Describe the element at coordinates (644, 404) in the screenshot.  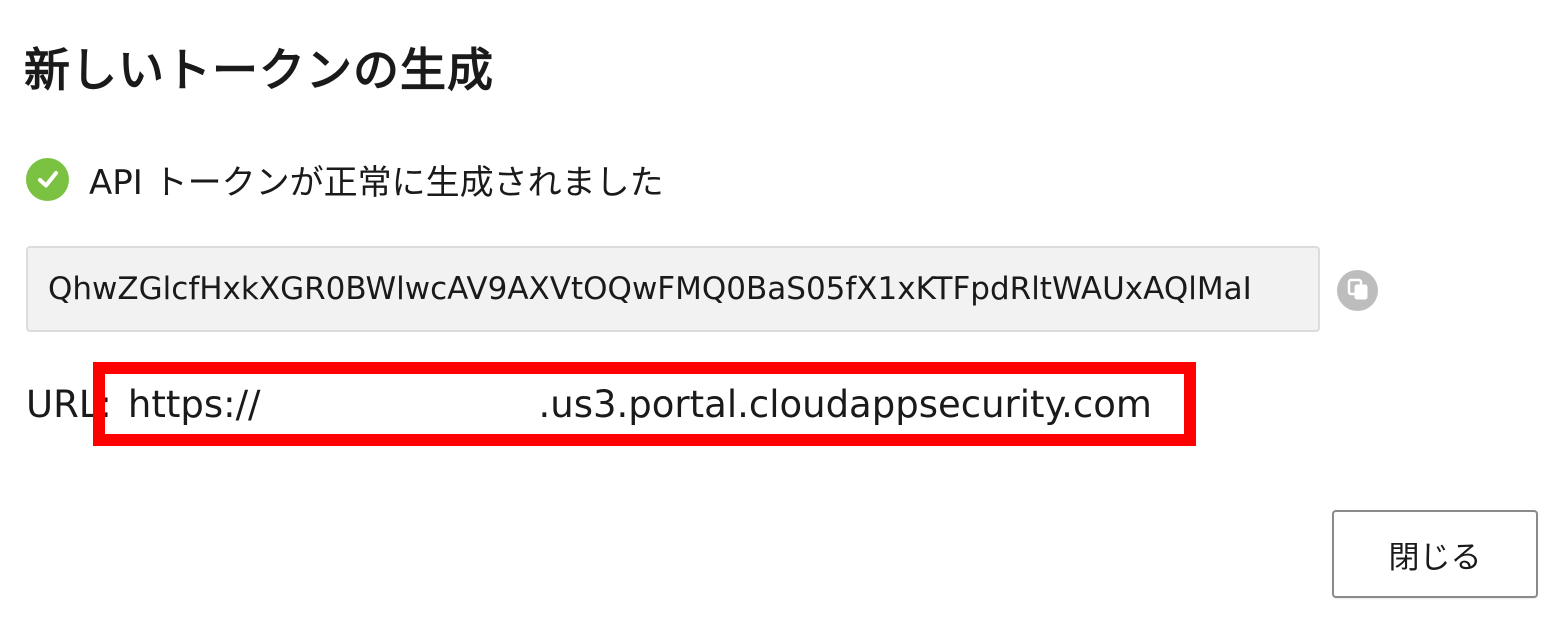
I see `url-highlight-box` at that location.